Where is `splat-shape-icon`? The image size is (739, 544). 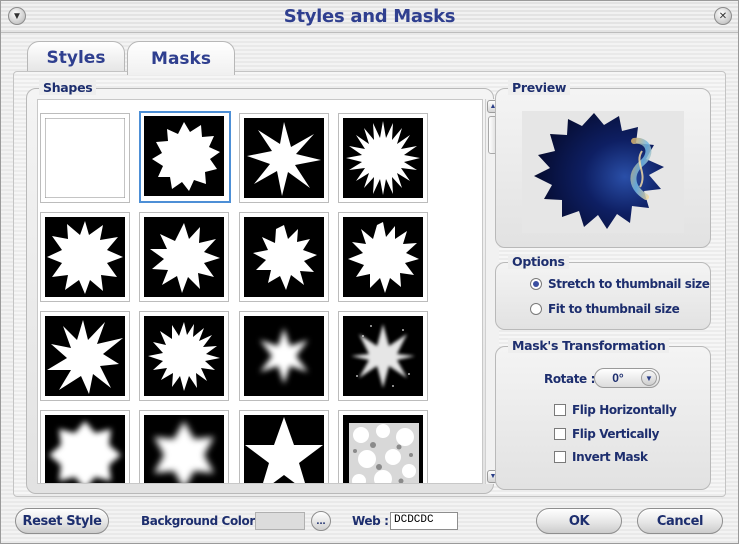
splat-shape-icon is located at coordinates (284, 257).